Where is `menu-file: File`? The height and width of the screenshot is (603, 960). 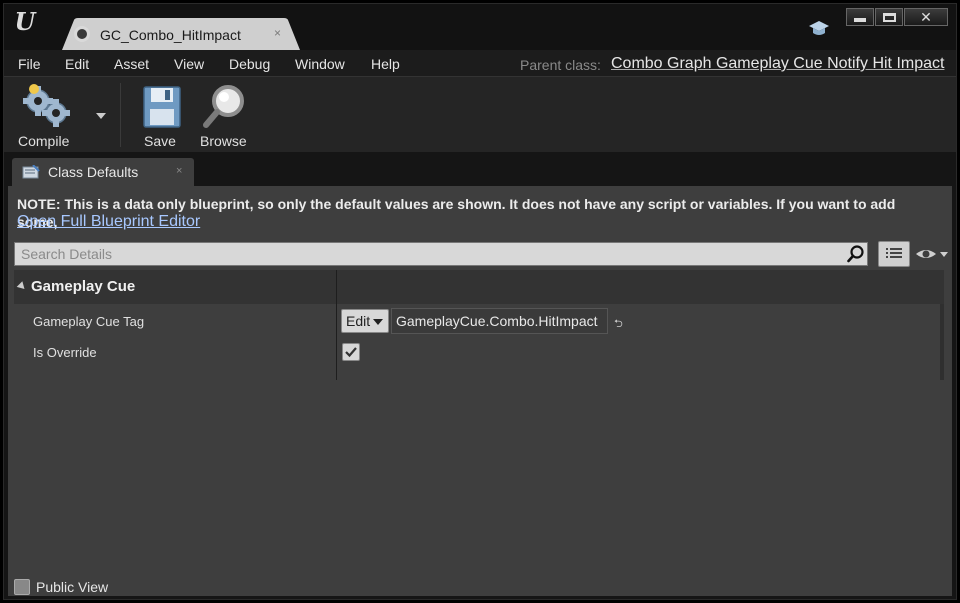 menu-file: File is located at coordinates (29, 64).